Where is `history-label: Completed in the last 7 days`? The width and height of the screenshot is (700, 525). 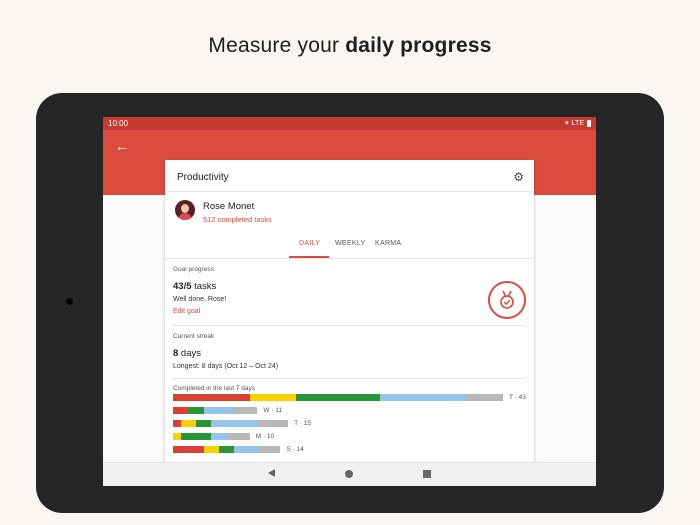 history-label: Completed in the last 7 days is located at coordinates (214, 388).